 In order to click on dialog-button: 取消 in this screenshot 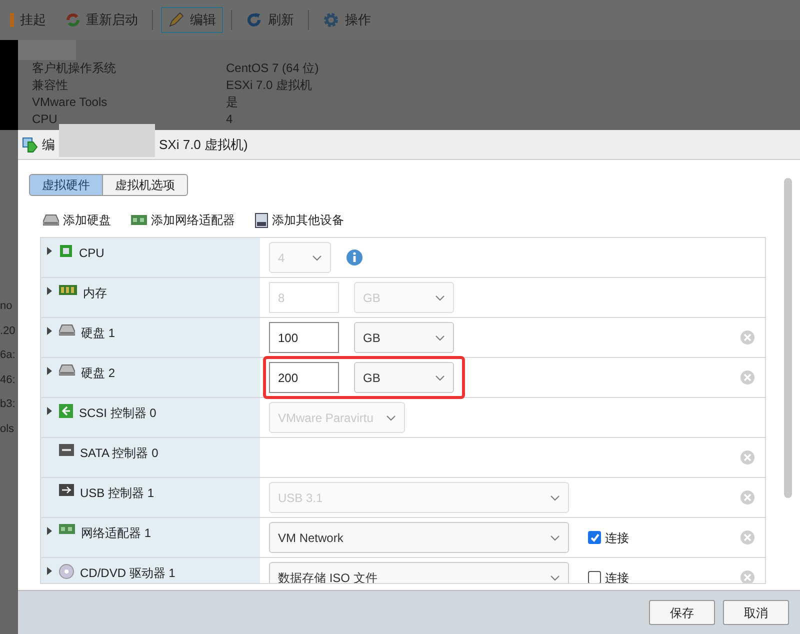, I will do `click(756, 612)`.